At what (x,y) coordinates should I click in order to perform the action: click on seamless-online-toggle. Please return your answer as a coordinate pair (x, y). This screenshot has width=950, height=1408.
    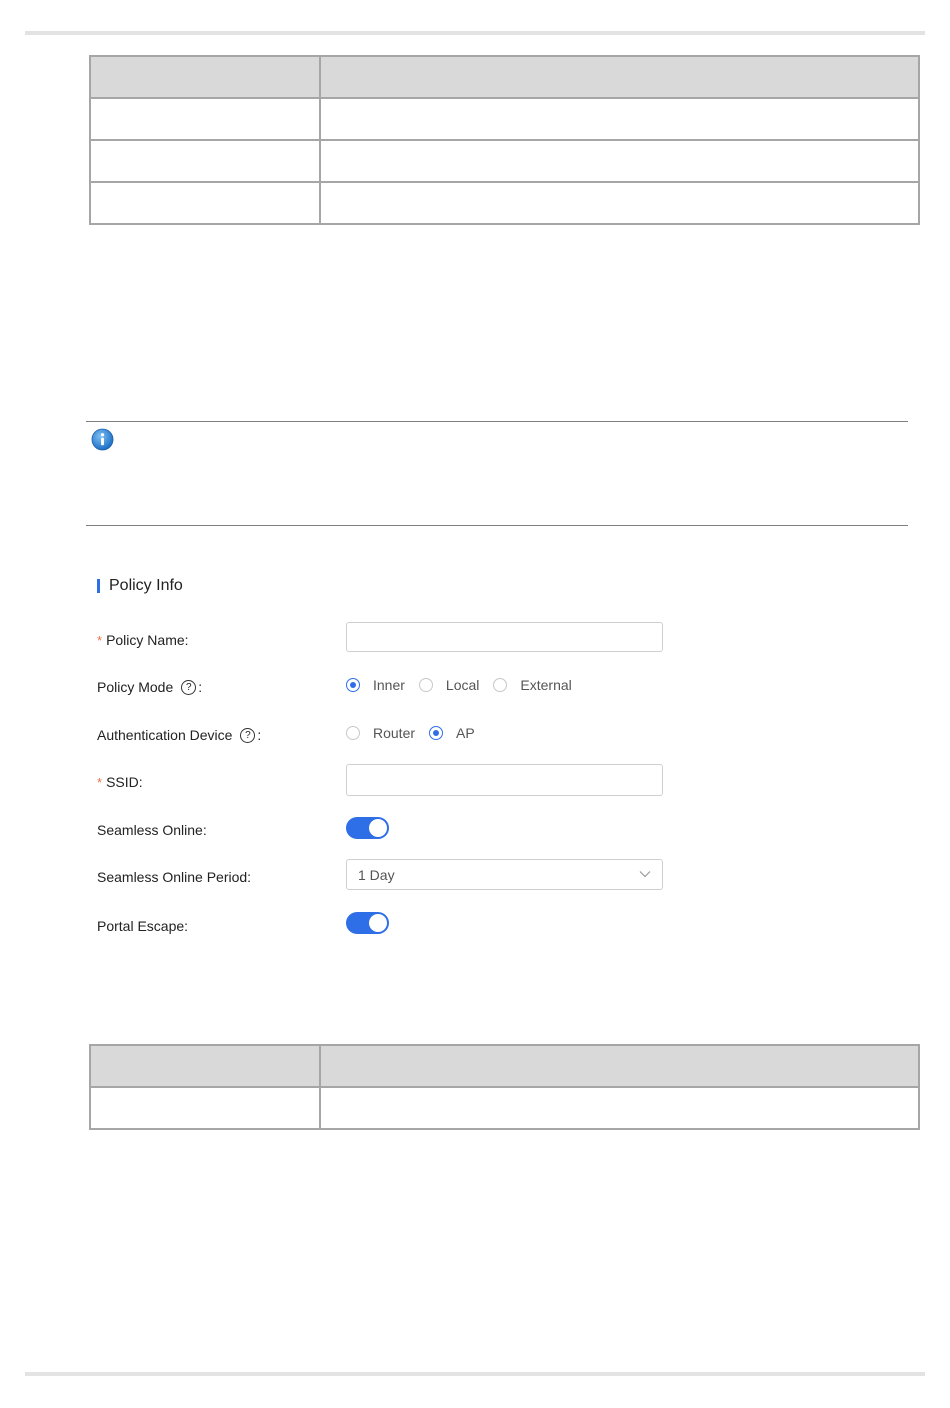
    Looking at the image, I should click on (367, 828).